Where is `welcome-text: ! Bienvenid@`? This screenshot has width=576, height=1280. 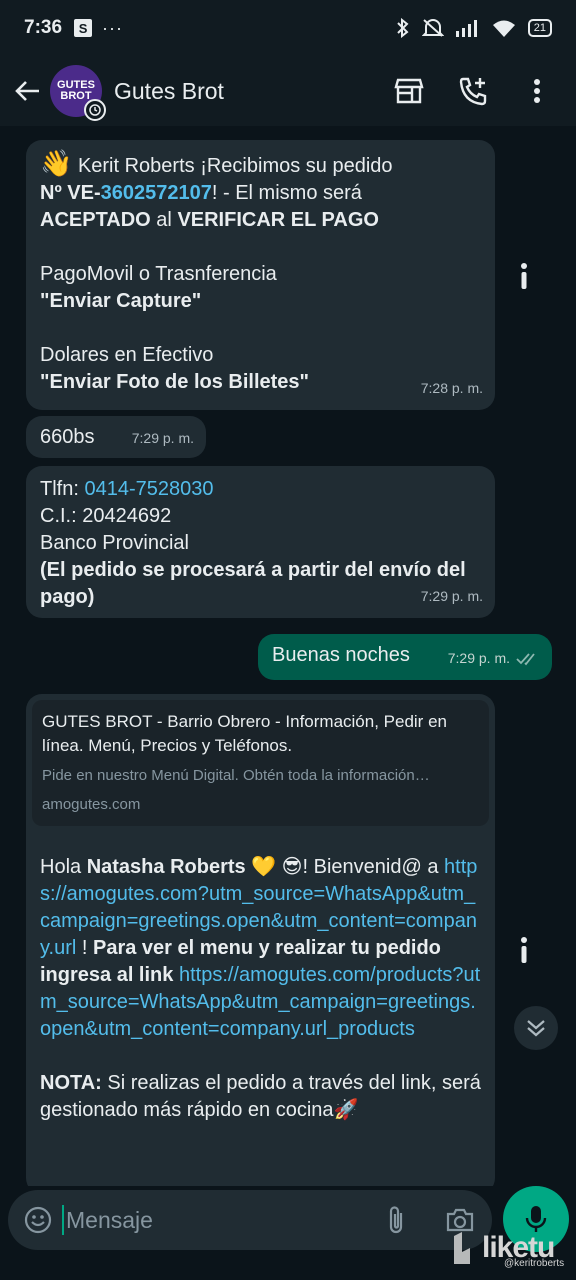
welcome-text: ! Bienvenid@ is located at coordinates (362, 867).